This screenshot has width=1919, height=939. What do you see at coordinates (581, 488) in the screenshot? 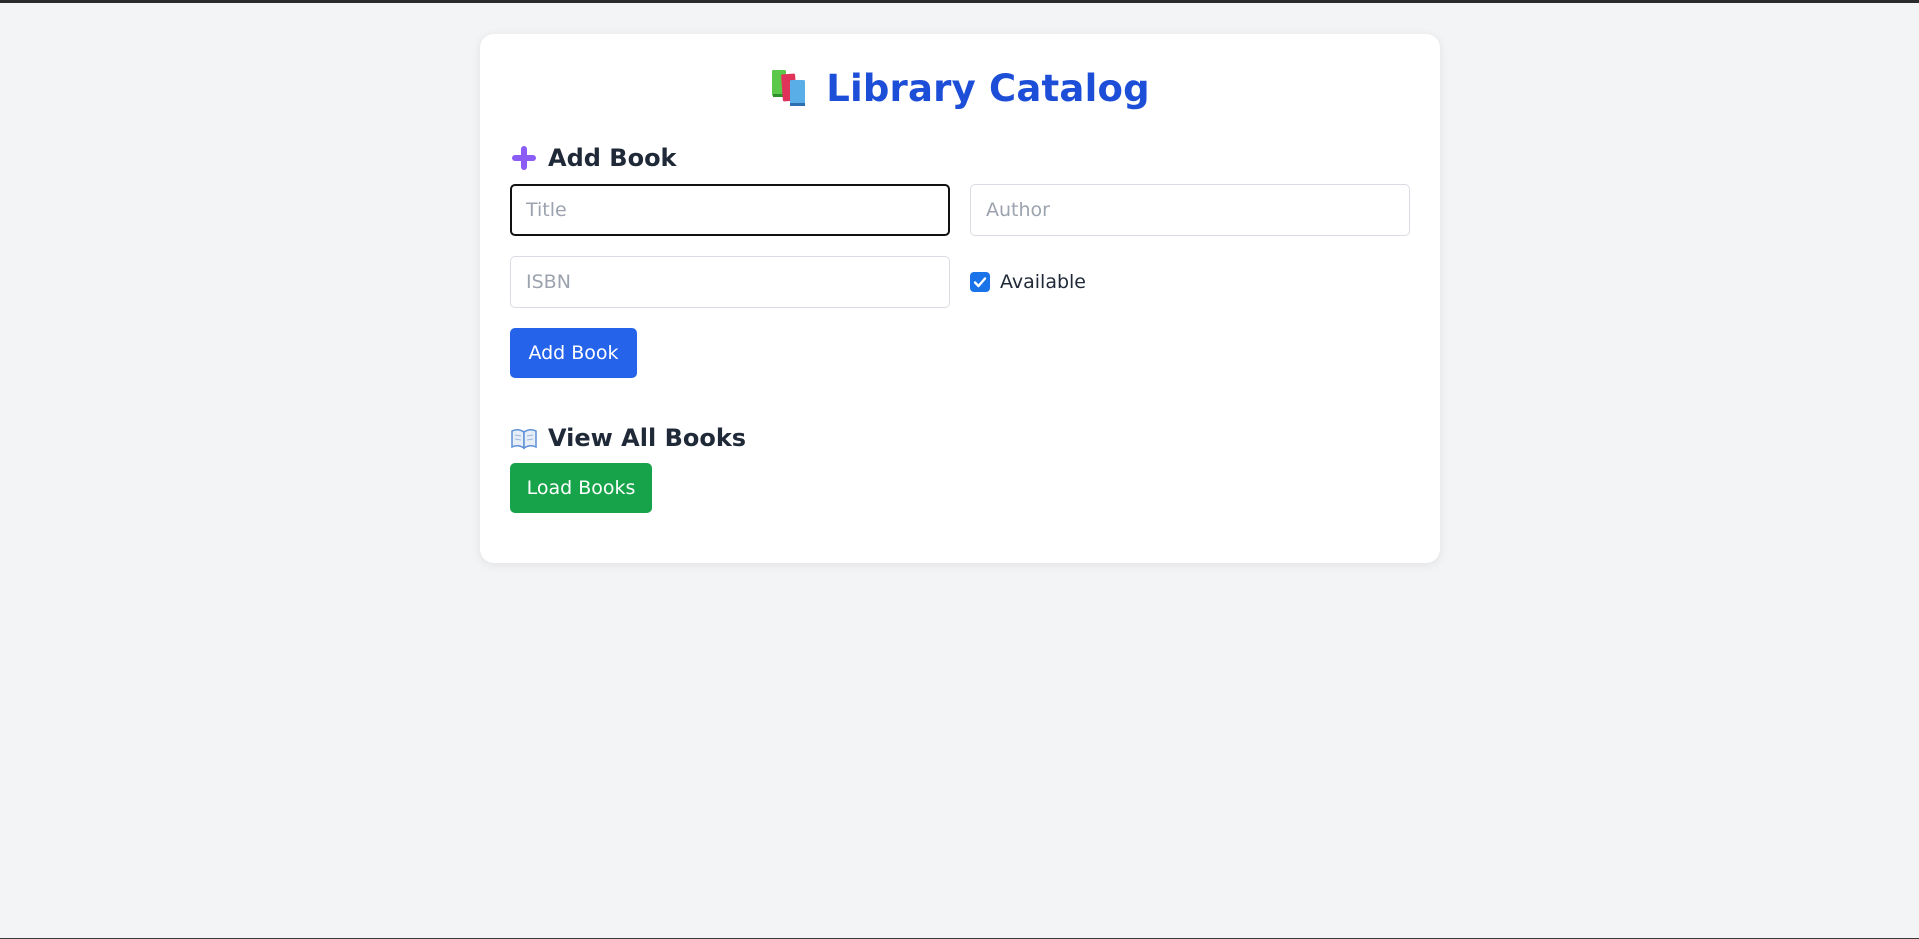
I see `load-books-button: Load Books` at bounding box center [581, 488].